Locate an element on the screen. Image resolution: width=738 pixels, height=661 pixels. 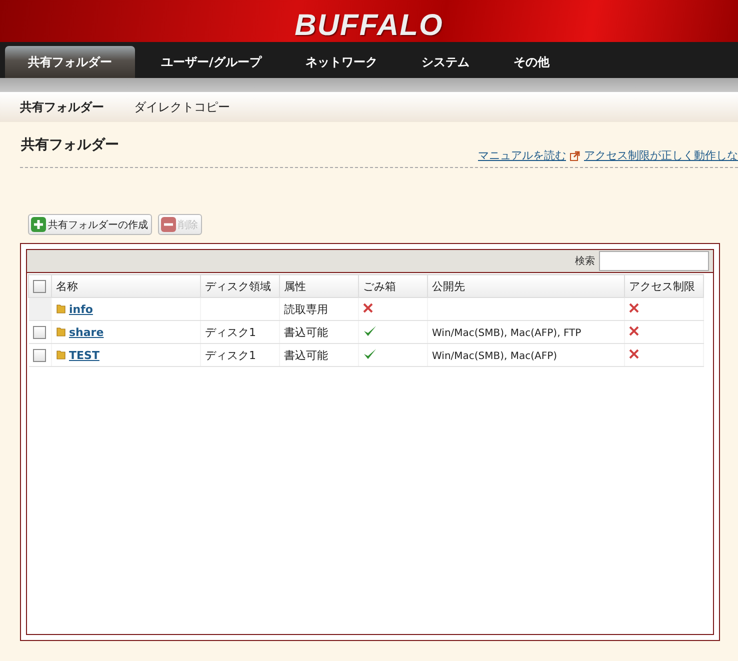
table-cell: 読取専用 is located at coordinates (319, 309).